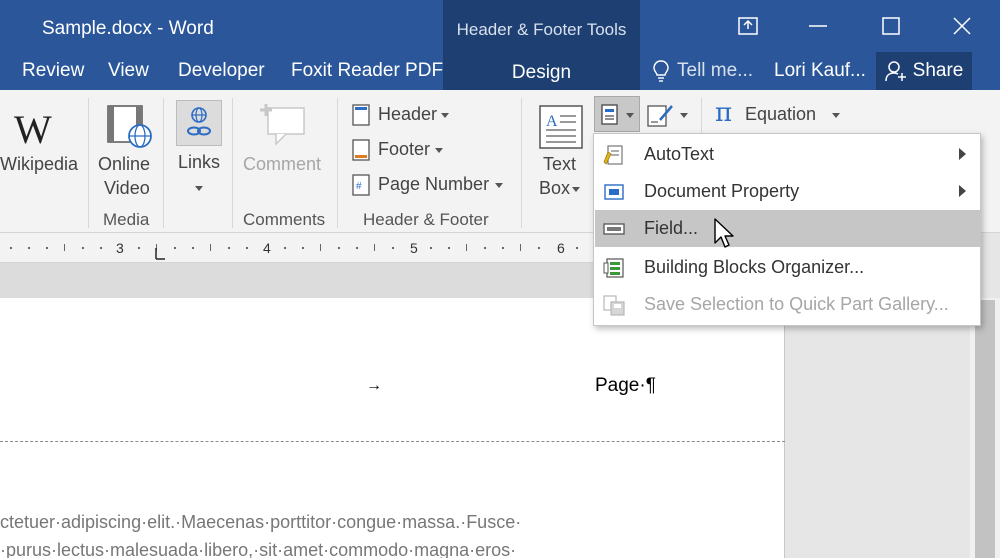 The image size is (1000, 558). I want to click on share-label: Share, so click(938, 70).